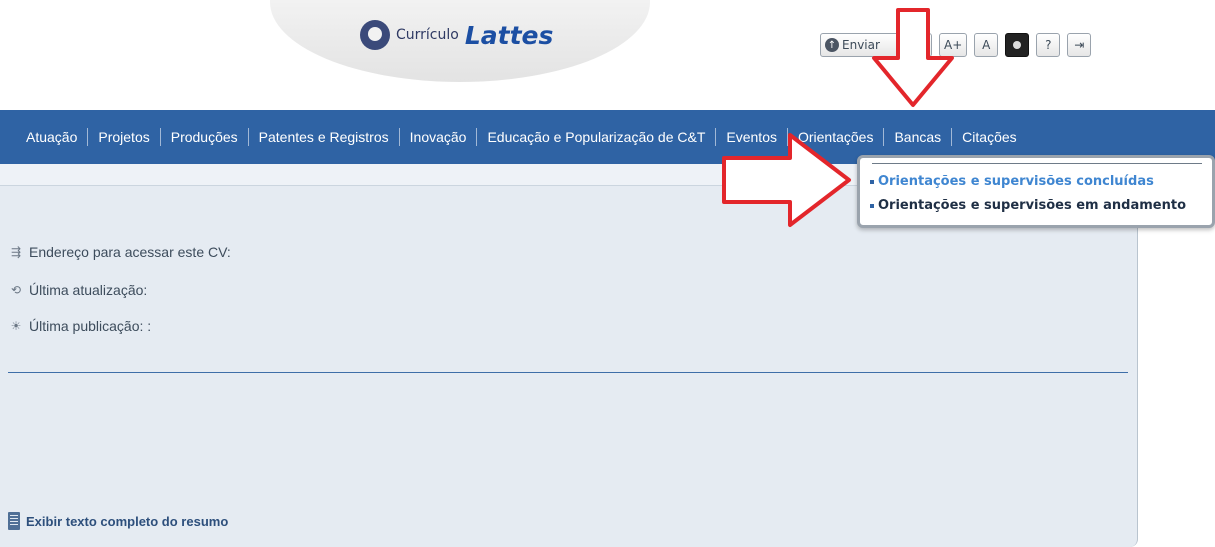 This screenshot has height=547, width=1215. I want to click on nav-item-patentes: Patentes e Registros, so click(324, 137).